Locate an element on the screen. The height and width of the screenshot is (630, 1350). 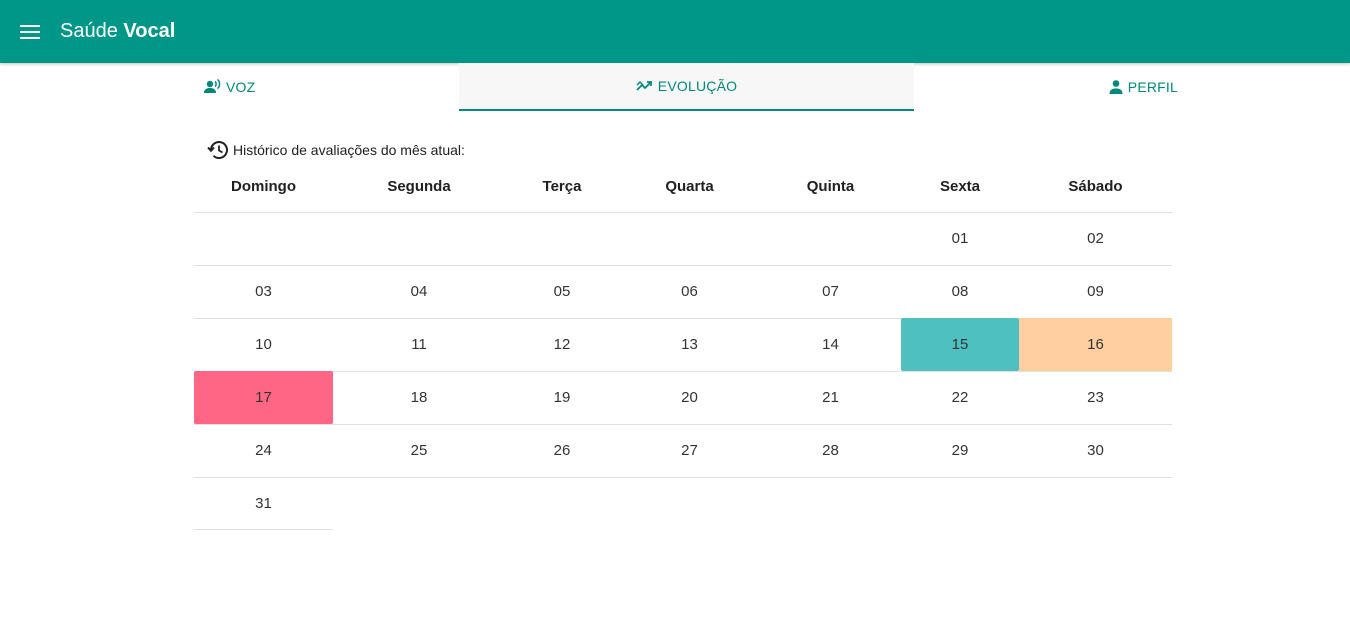
person-icon is located at coordinates (1116, 87).